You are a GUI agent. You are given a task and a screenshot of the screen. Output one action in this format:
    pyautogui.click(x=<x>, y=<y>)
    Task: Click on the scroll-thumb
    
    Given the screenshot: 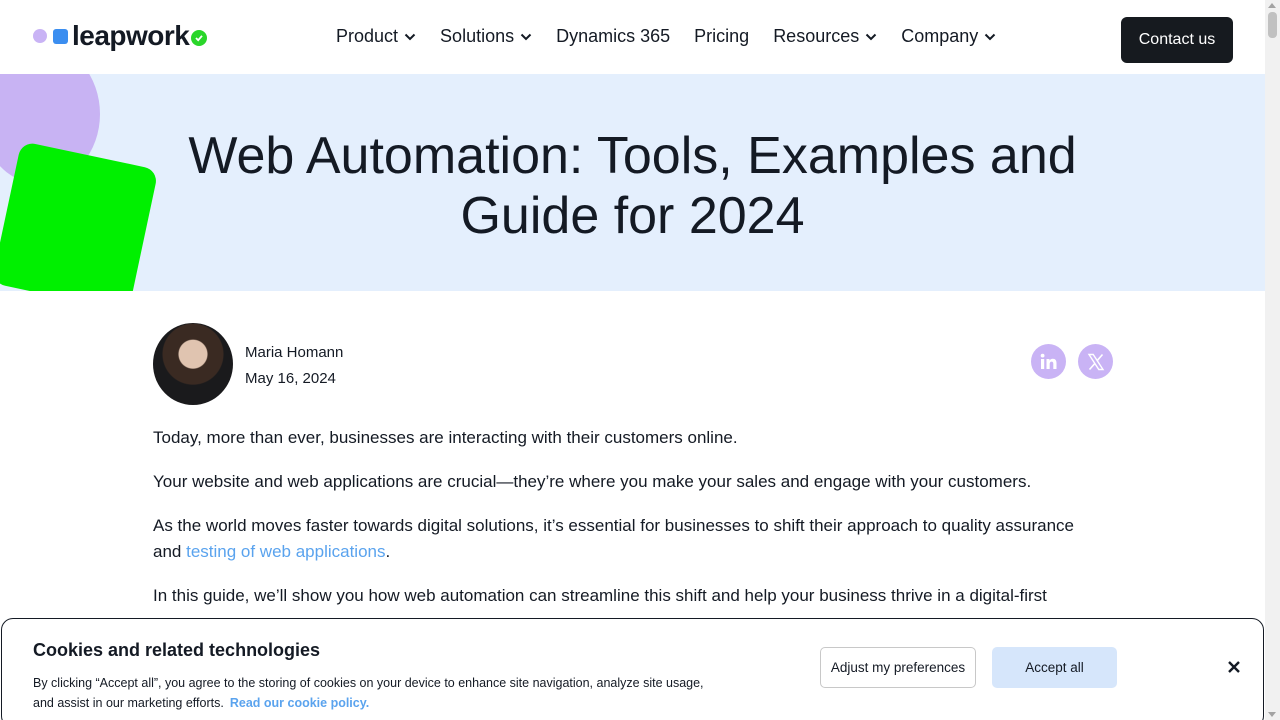 What is the action you would take?
    pyautogui.click(x=1272, y=25)
    